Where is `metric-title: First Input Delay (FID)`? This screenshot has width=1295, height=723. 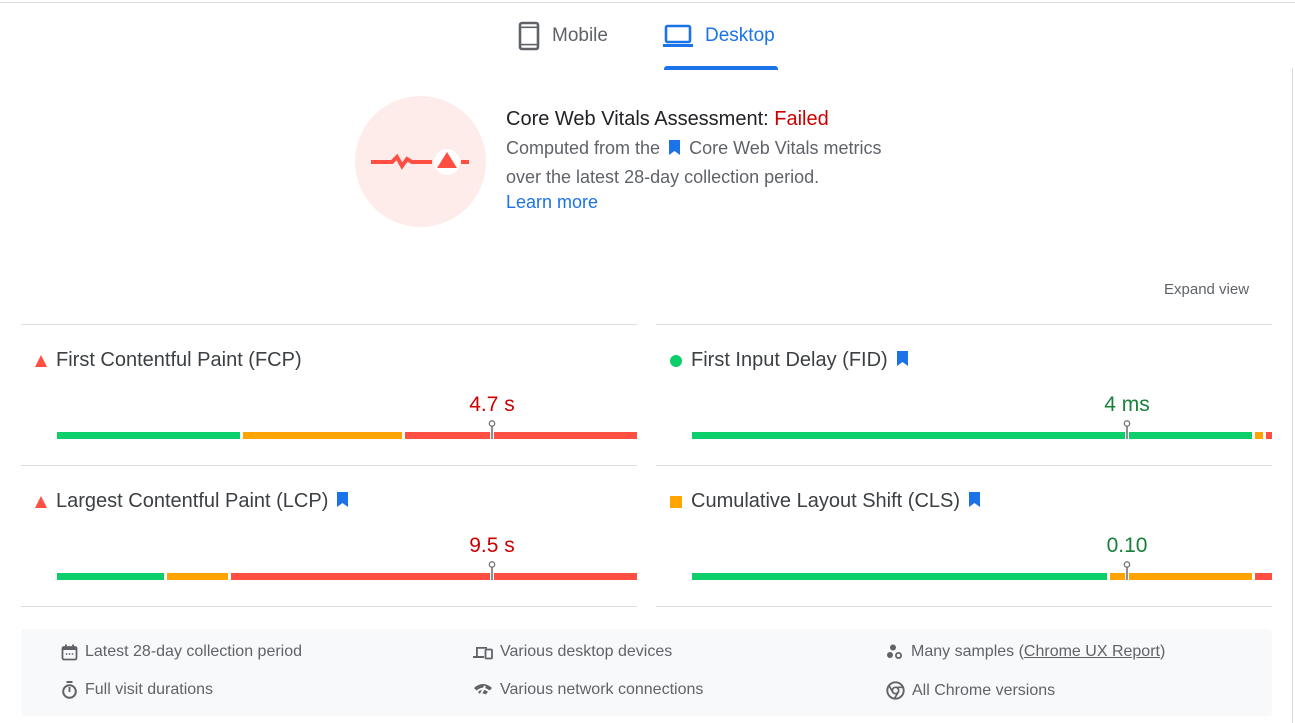 metric-title: First Input Delay (FID) is located at coordinates (789, 360).